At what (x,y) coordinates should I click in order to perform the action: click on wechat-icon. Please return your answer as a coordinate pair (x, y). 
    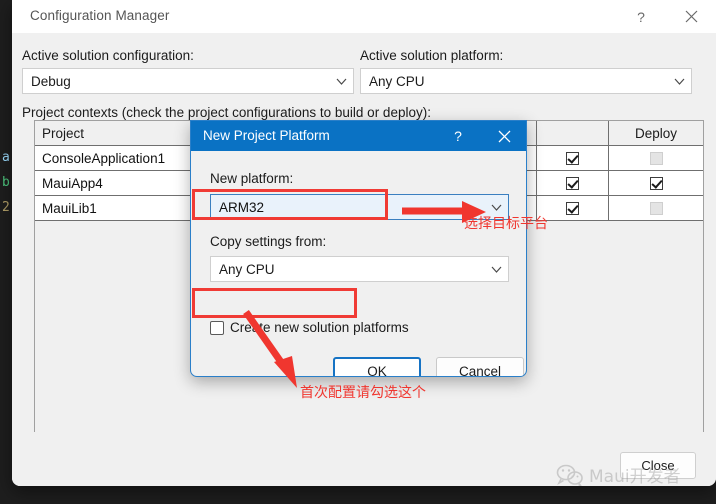
    Looking at the image, I should click on (569, 475).